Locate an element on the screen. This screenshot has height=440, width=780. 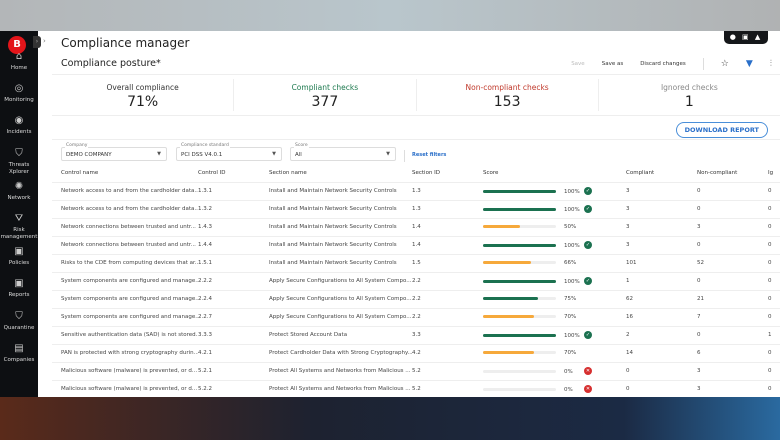
summary-card: Compliant checks 377 is located at coordinates (325, 95).